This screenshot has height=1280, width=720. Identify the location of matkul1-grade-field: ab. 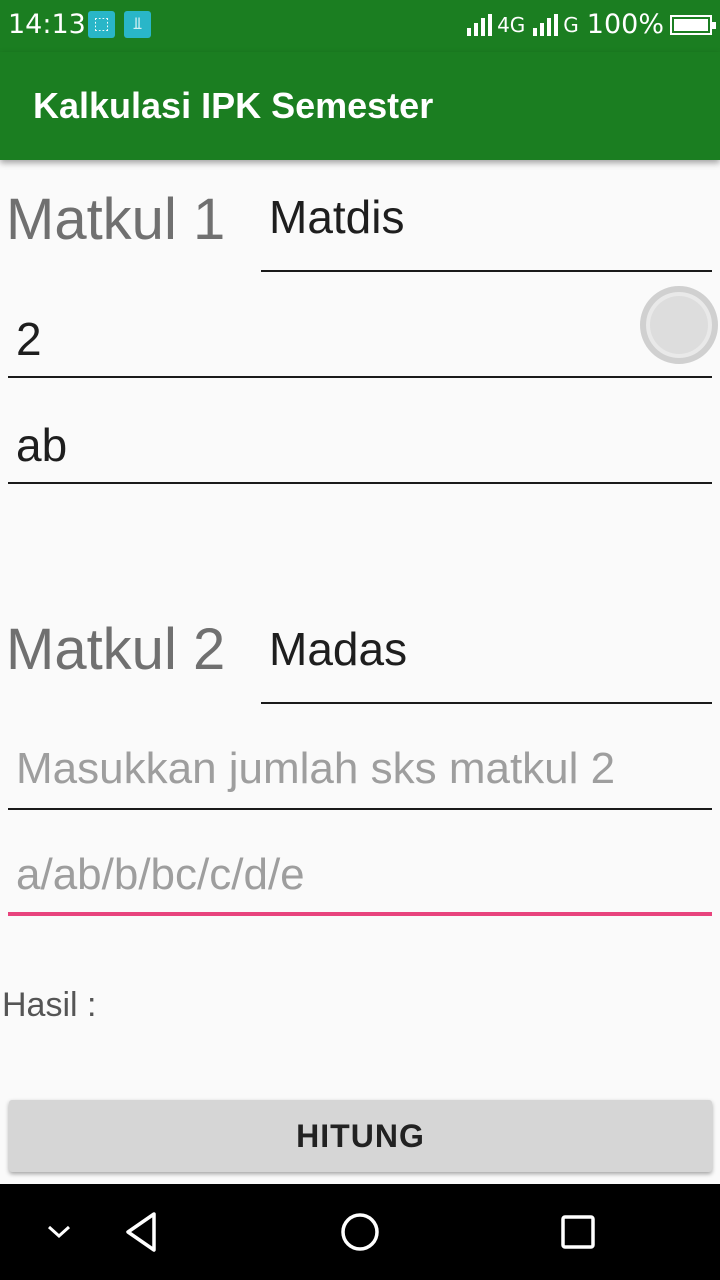
(360, 451).